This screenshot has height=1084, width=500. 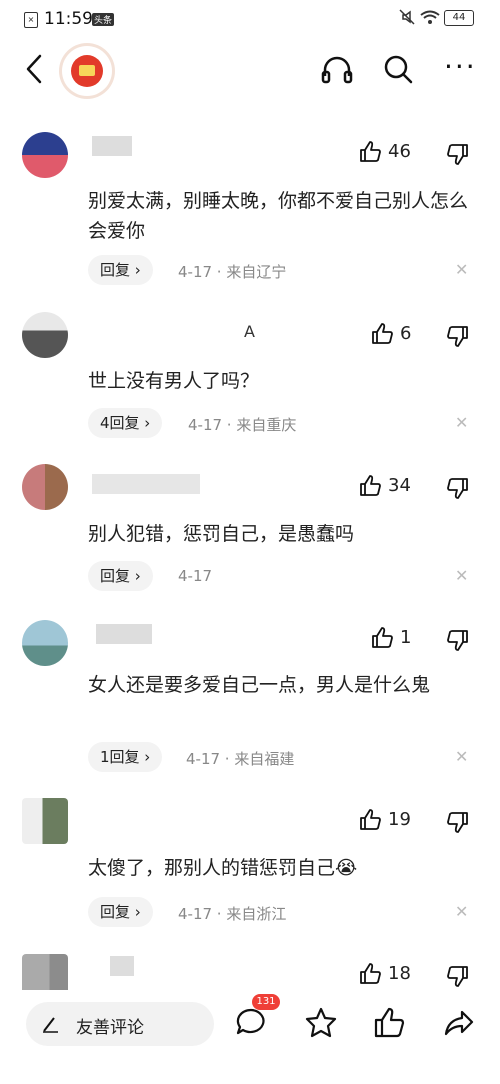 What do you see at coordinates (398, 69) in the screenshot?
I see `search-icon` at bounding box center [398, 69].